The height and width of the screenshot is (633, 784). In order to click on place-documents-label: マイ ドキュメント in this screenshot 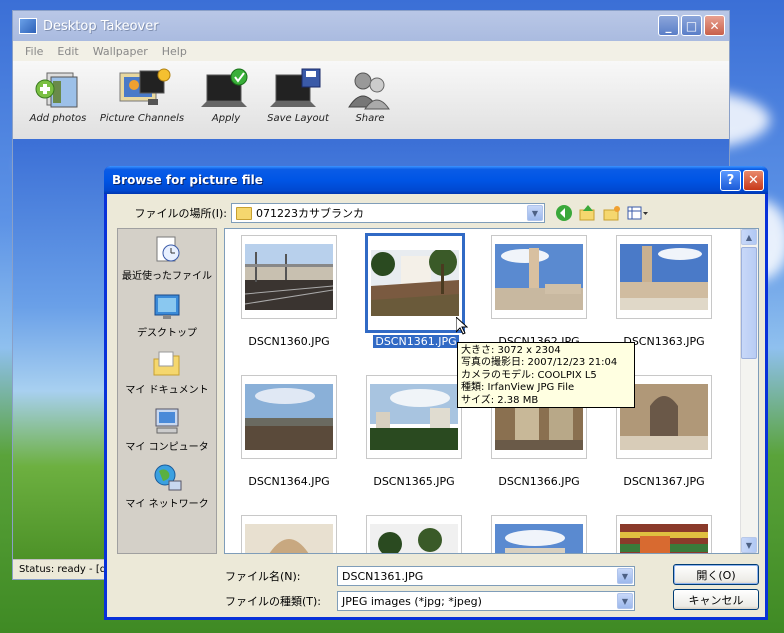, I will do `click(167, 390)`.